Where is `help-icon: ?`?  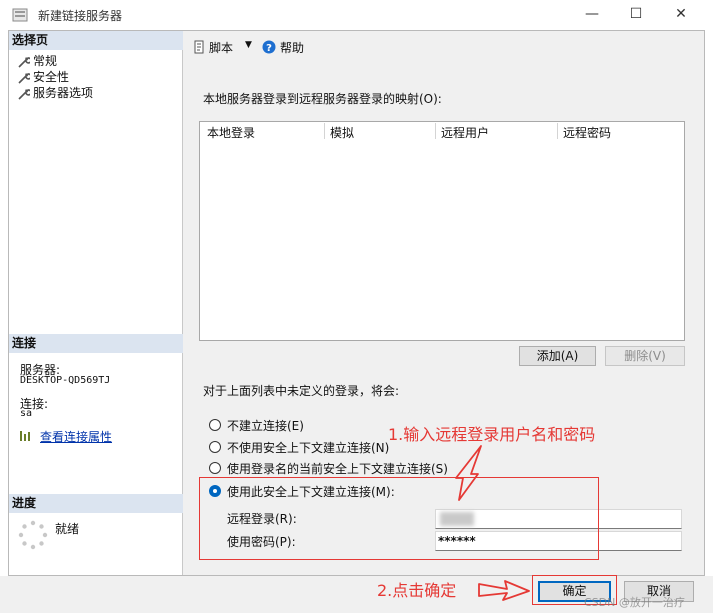 help-icon: ? is located at coordinates (269, 47).